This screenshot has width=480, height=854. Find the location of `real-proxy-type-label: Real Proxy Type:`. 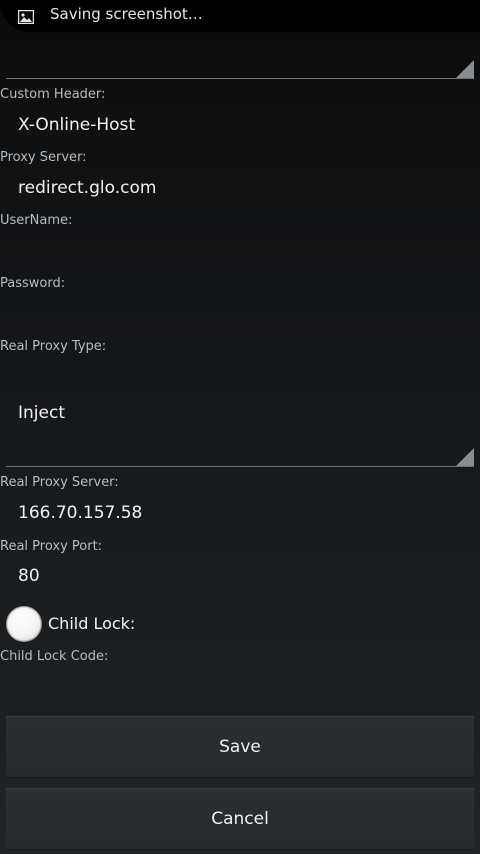

real-proxy-type-label: Real Proxy Type: is located at coordinates (53, 346).